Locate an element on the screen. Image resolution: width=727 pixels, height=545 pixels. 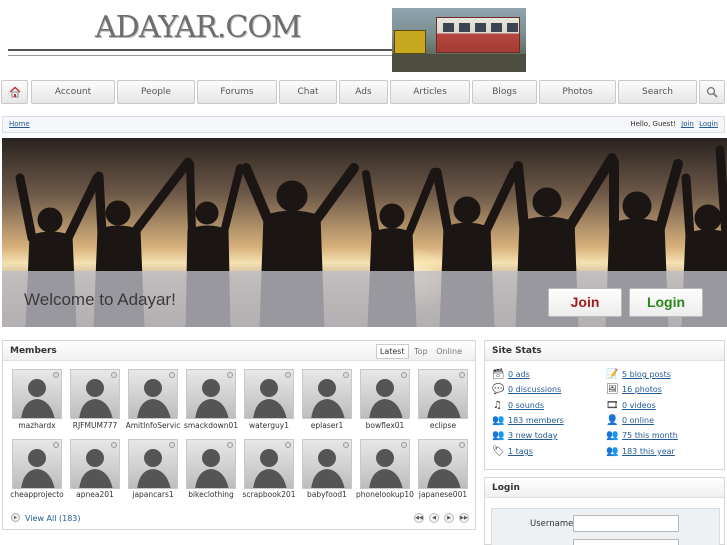
first-page-icon: ◀◀ is located at coordinates (419, 518).